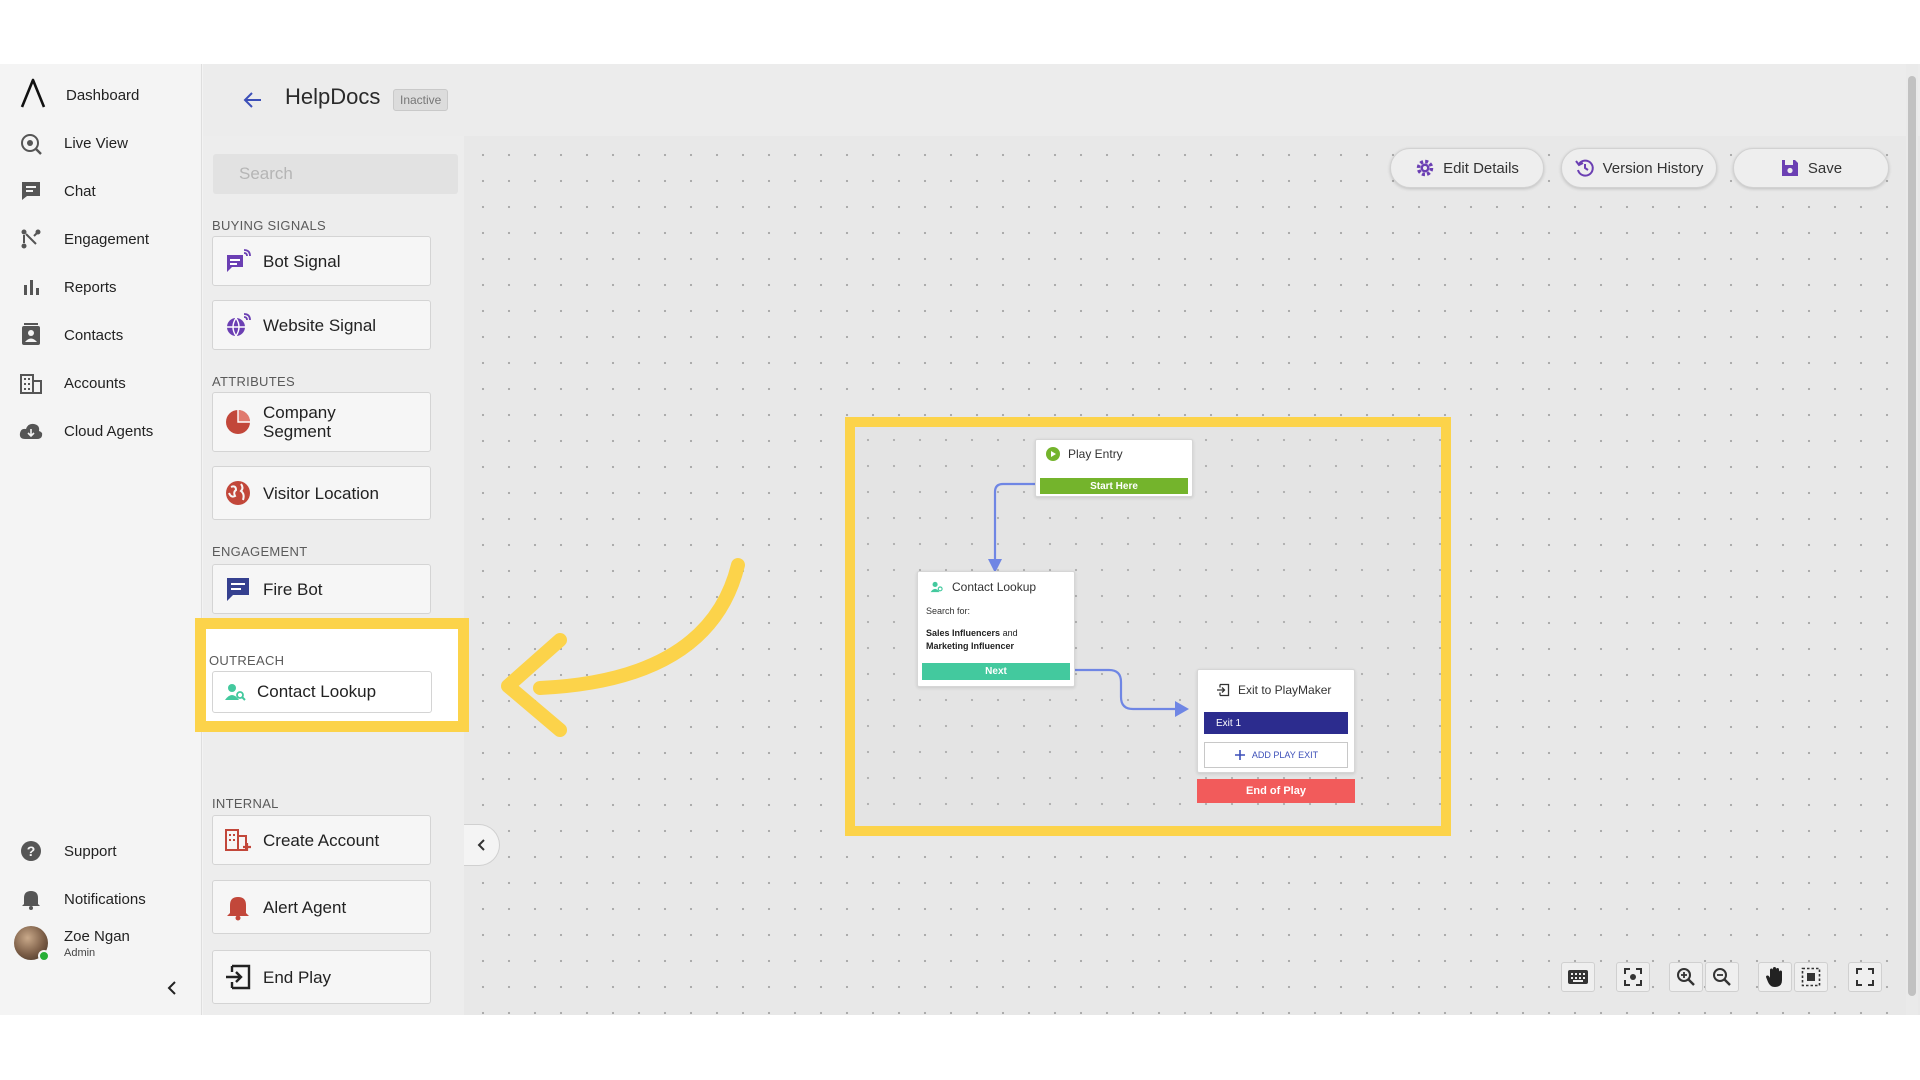 Image resolution: width=1920 pixels, height=1080 pixels. I want to click on node-label: Fire Bot, so click(293, 589).